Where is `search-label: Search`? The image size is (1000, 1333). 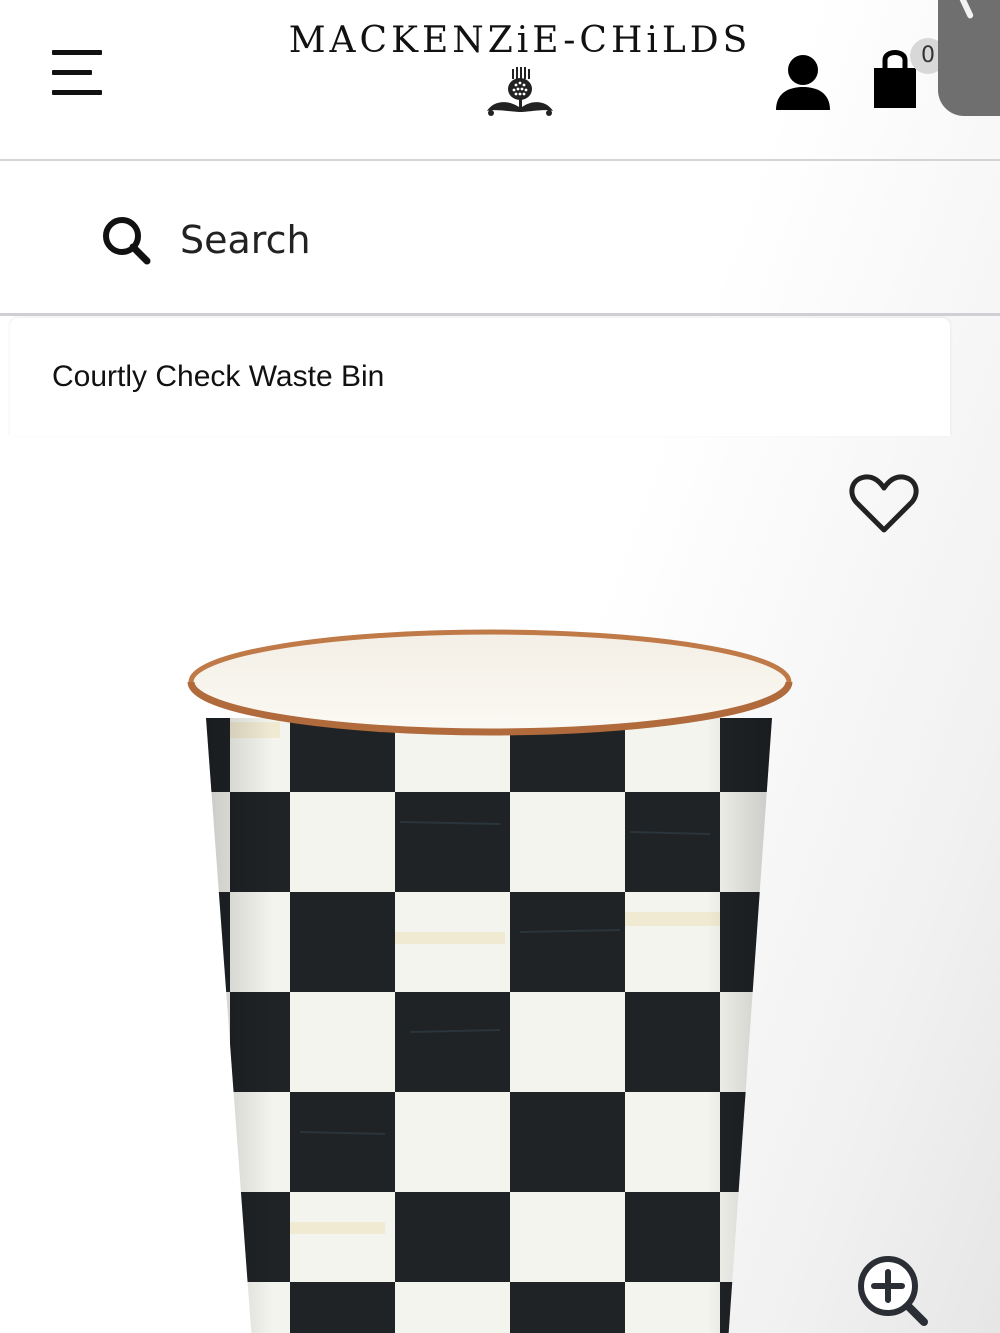
search-label: Search is located at coordinates (245, 240).